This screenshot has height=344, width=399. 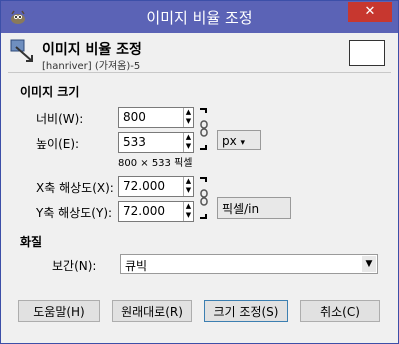 I want to click on chevron-down-icon: ▾, so click(x=243, y=143).